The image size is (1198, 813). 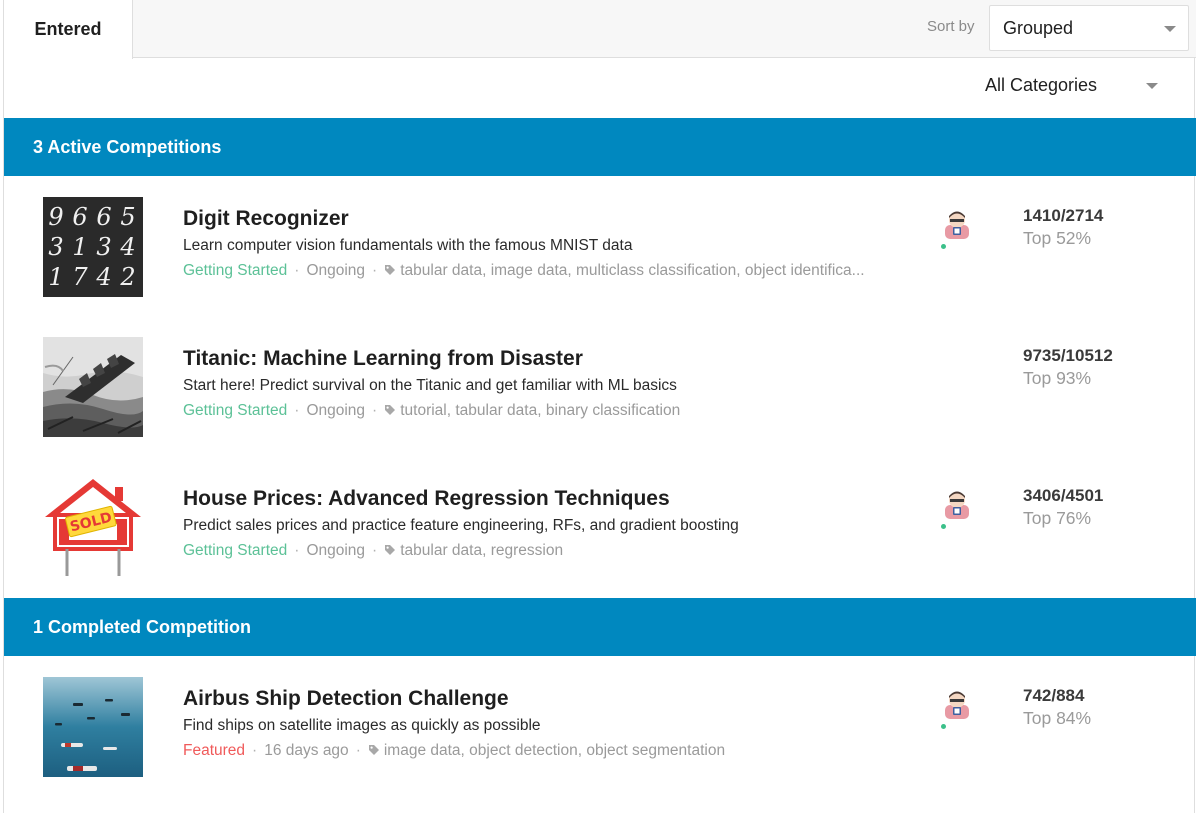 What do you see at coordinates (481, 550) in the screenshot?
I see `competition-tags: tabular data, regression` at bounding box center [481, 550].